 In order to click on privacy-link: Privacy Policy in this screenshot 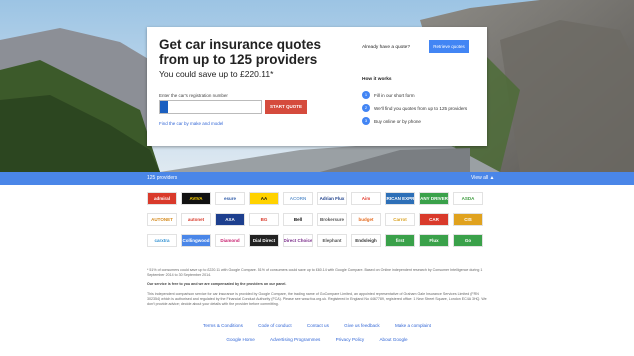, I will do `click(350, 339)`.